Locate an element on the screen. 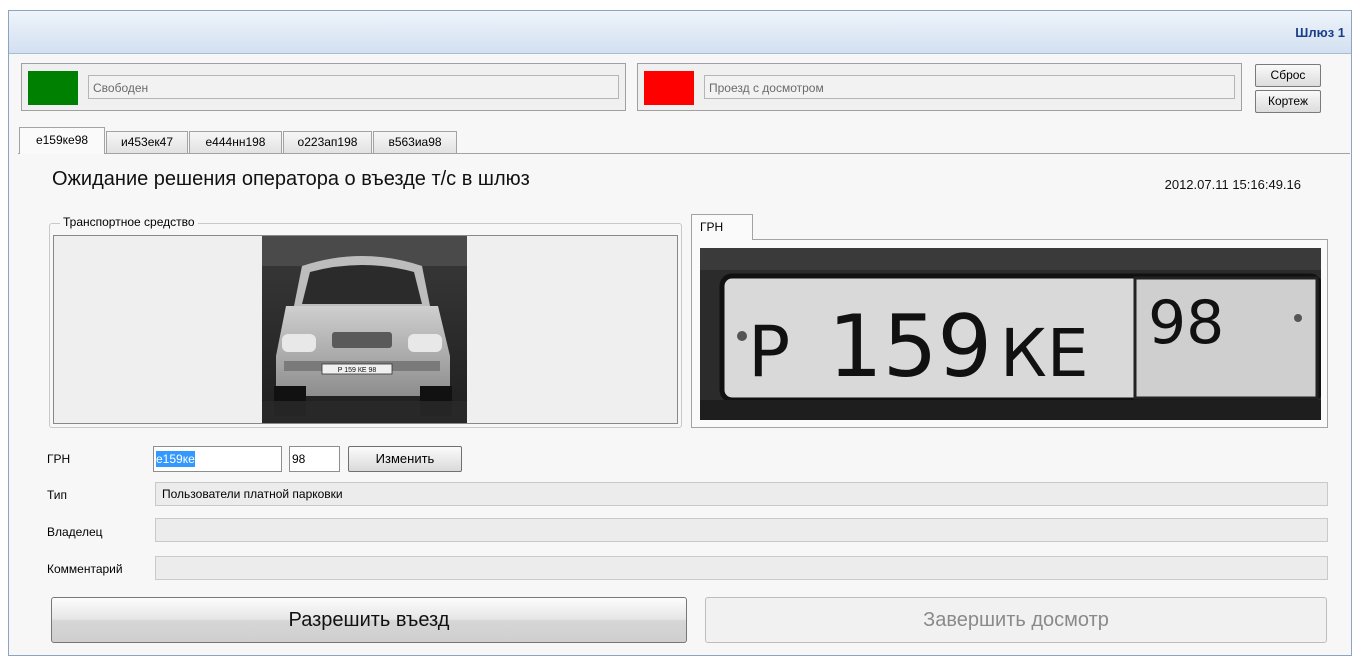  vehicle-group-label: Транспортное средство is located at coordinates (129, 222).